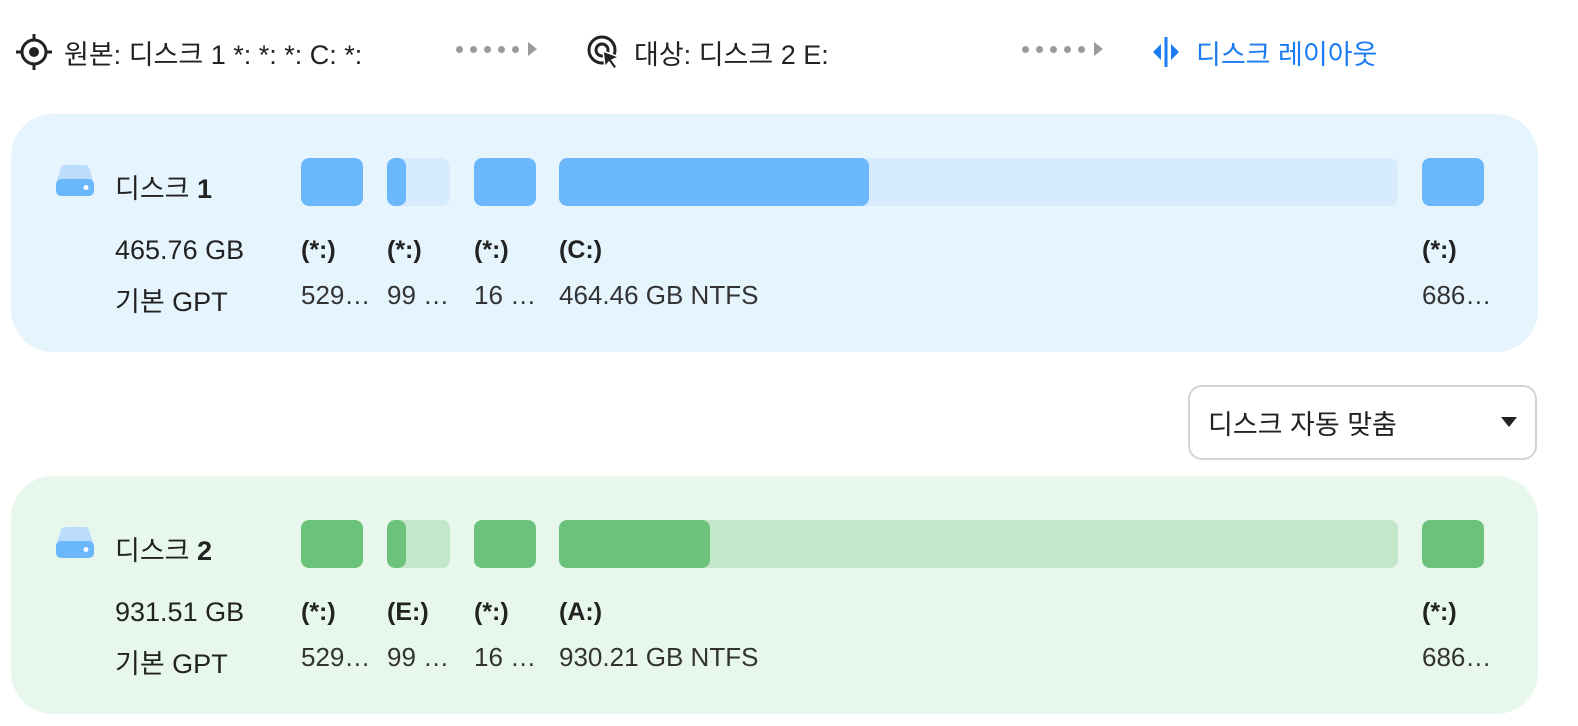  What do you see at coordinates (408, 612) in the screenshot?
I see `partition-label: (E:)` at bounding box center [408, 612].